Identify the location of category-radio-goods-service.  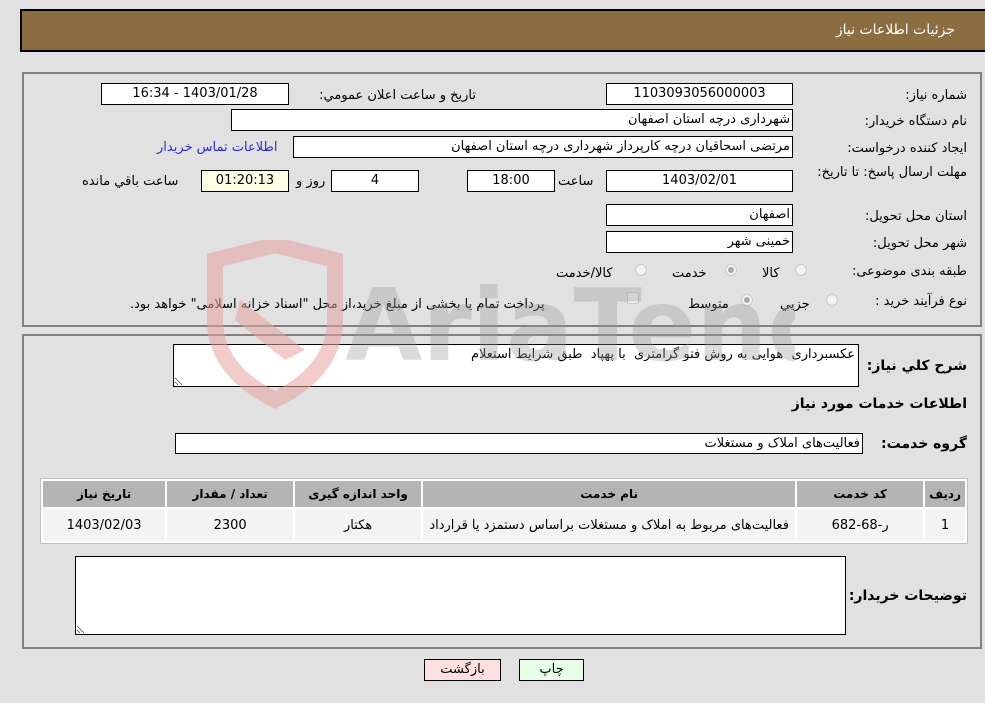
(641, 270).